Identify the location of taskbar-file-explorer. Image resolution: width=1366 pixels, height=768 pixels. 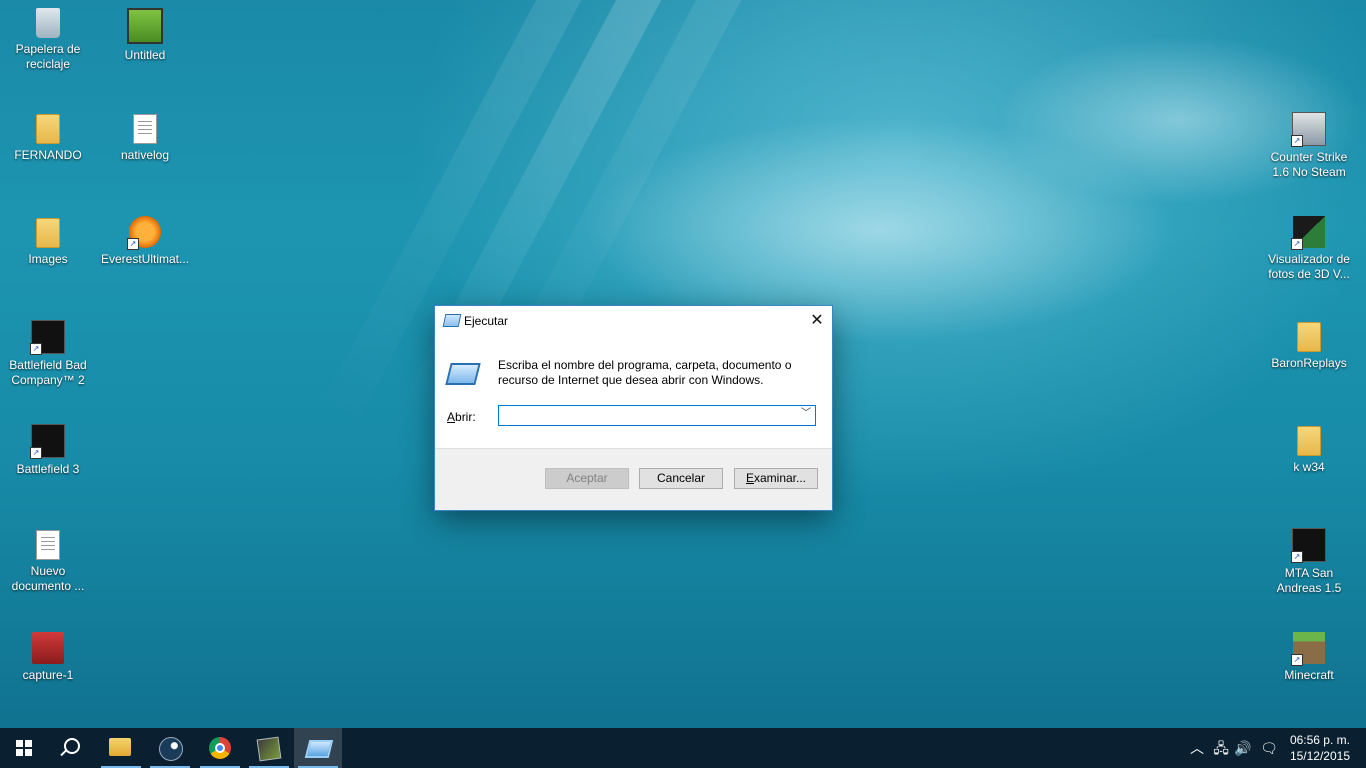
(121, 748).